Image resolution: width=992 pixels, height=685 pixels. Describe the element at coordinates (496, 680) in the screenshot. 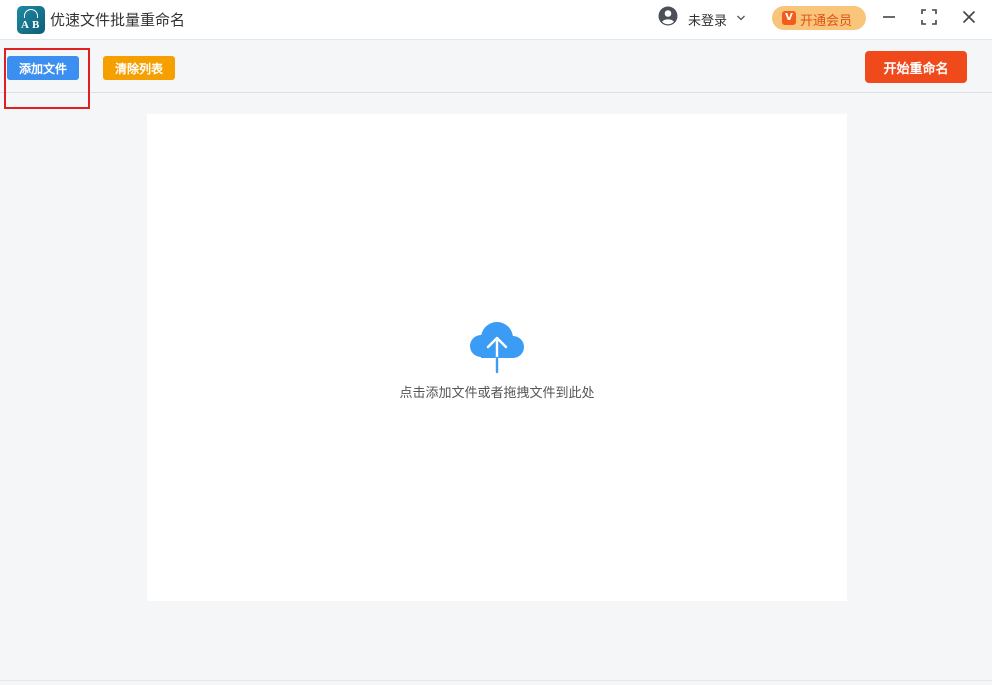

I see `bottom-divider` at that location.